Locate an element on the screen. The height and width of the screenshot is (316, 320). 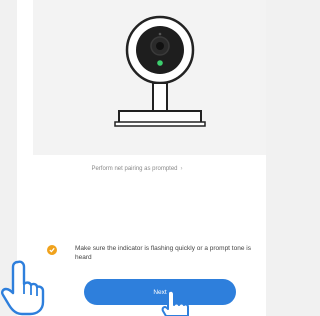
pairing-hint-link: Perform net pairing as prompted › is located at coordinates (137, 169).